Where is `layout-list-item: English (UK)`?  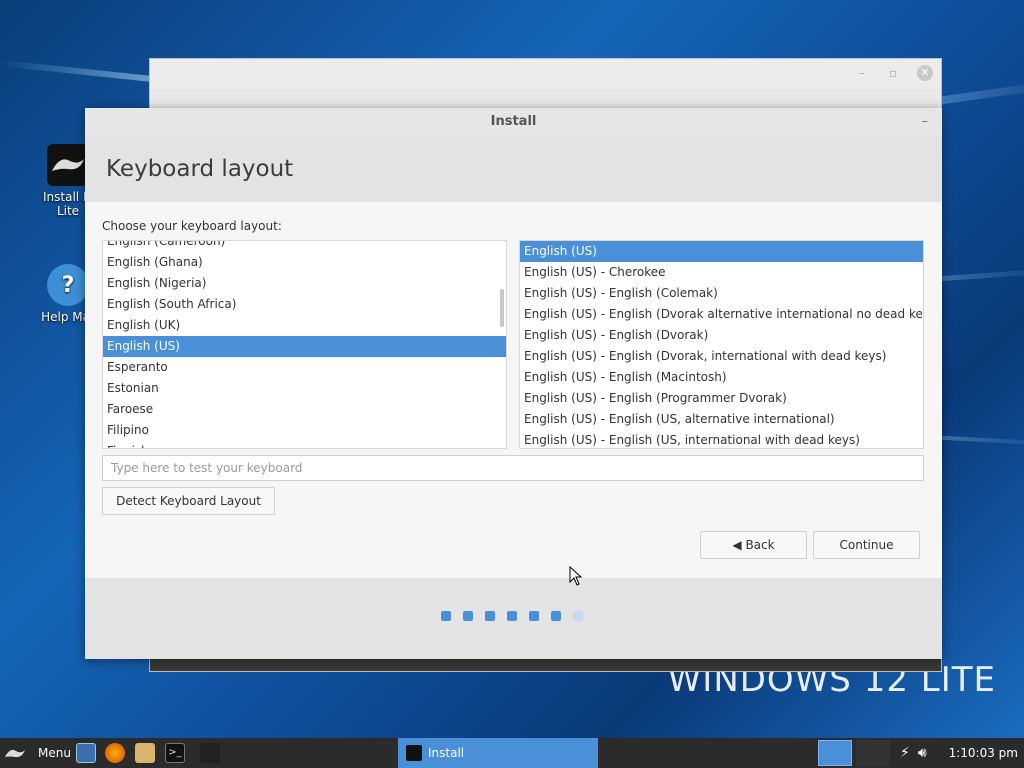
layout-list-item: English (UK) is located at coordinates (304, 325).